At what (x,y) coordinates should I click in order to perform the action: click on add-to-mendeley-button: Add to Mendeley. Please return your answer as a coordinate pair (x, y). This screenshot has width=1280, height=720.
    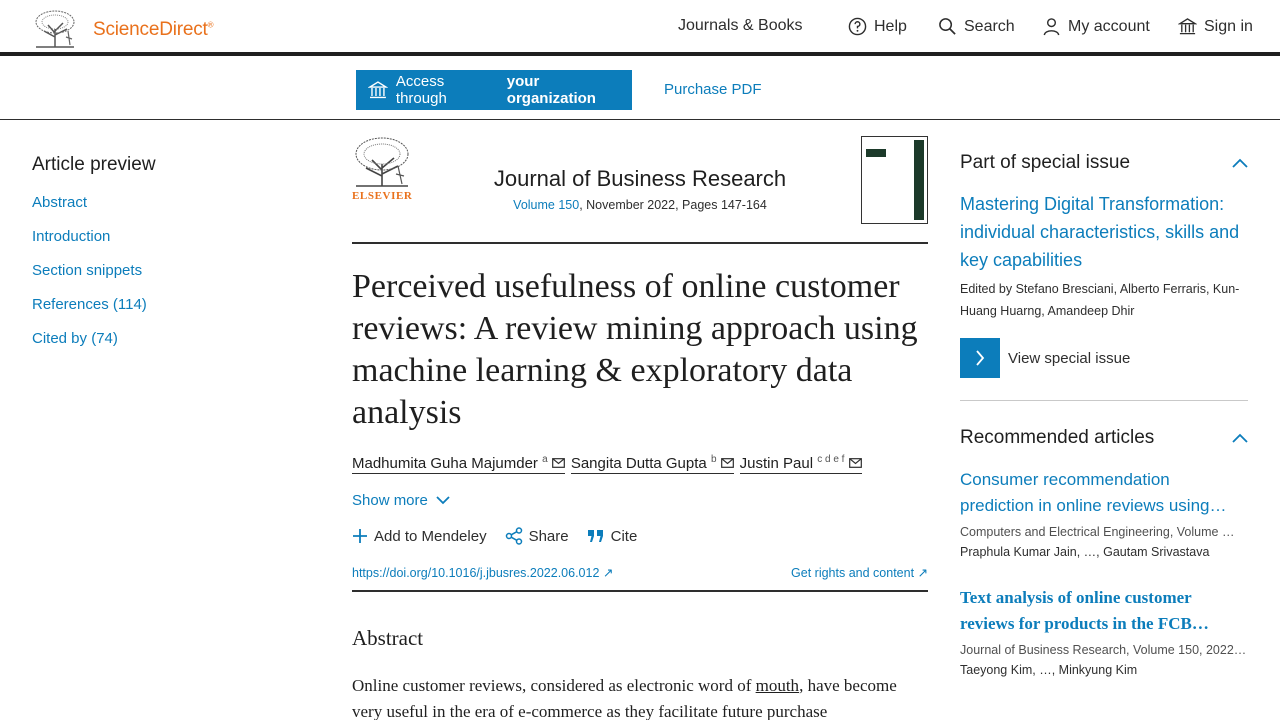
    Looking at the image, I should click on (419, 536).